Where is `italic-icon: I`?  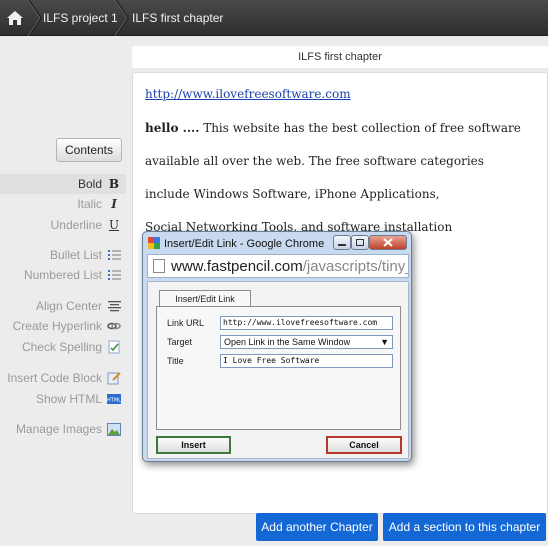 italic-icon: I is located at coordinates (114, 204).